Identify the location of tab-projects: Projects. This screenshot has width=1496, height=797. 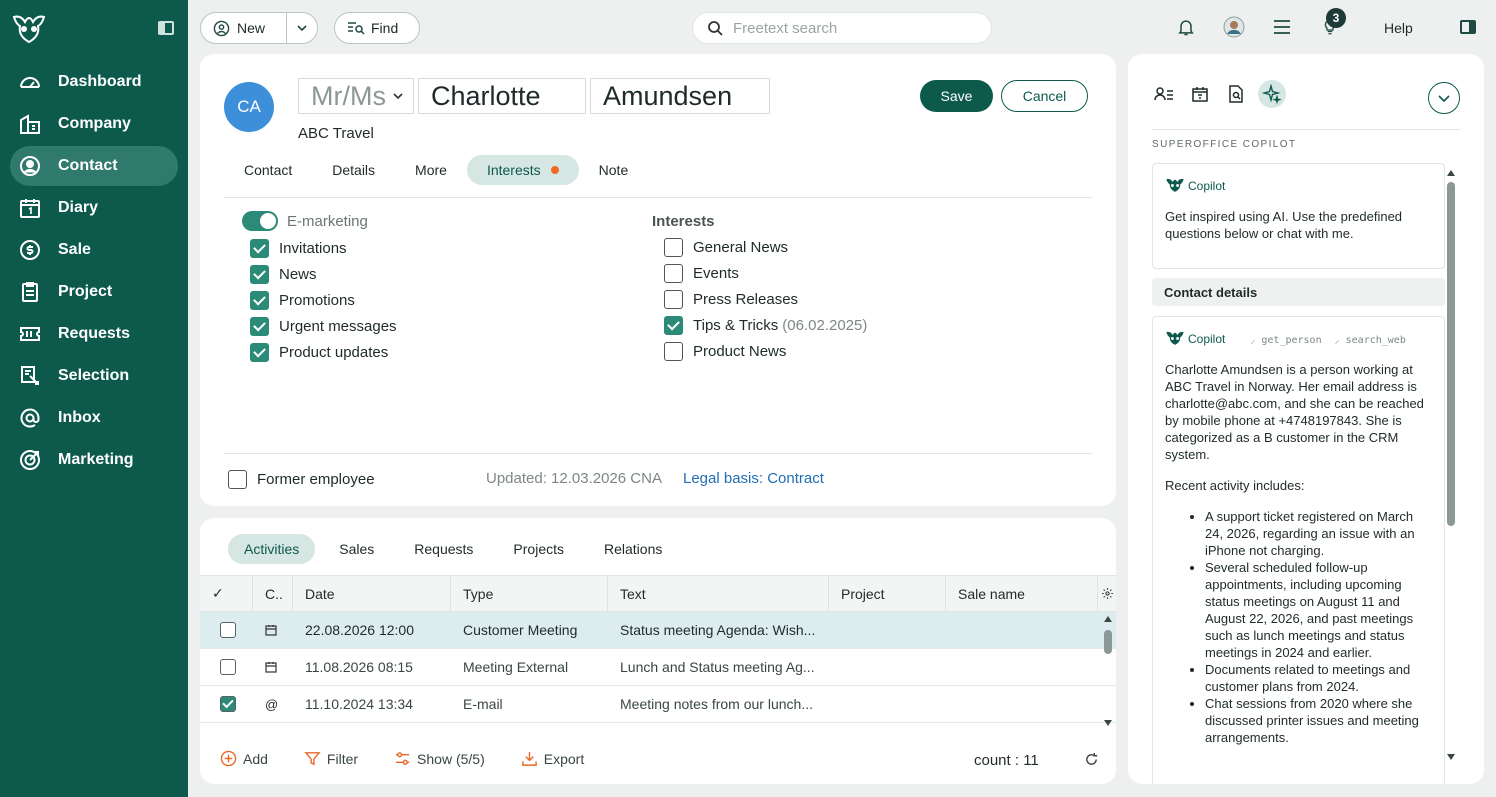
(538, 549).